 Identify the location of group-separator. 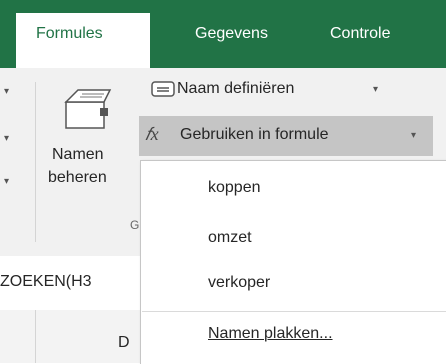
(35, 162).